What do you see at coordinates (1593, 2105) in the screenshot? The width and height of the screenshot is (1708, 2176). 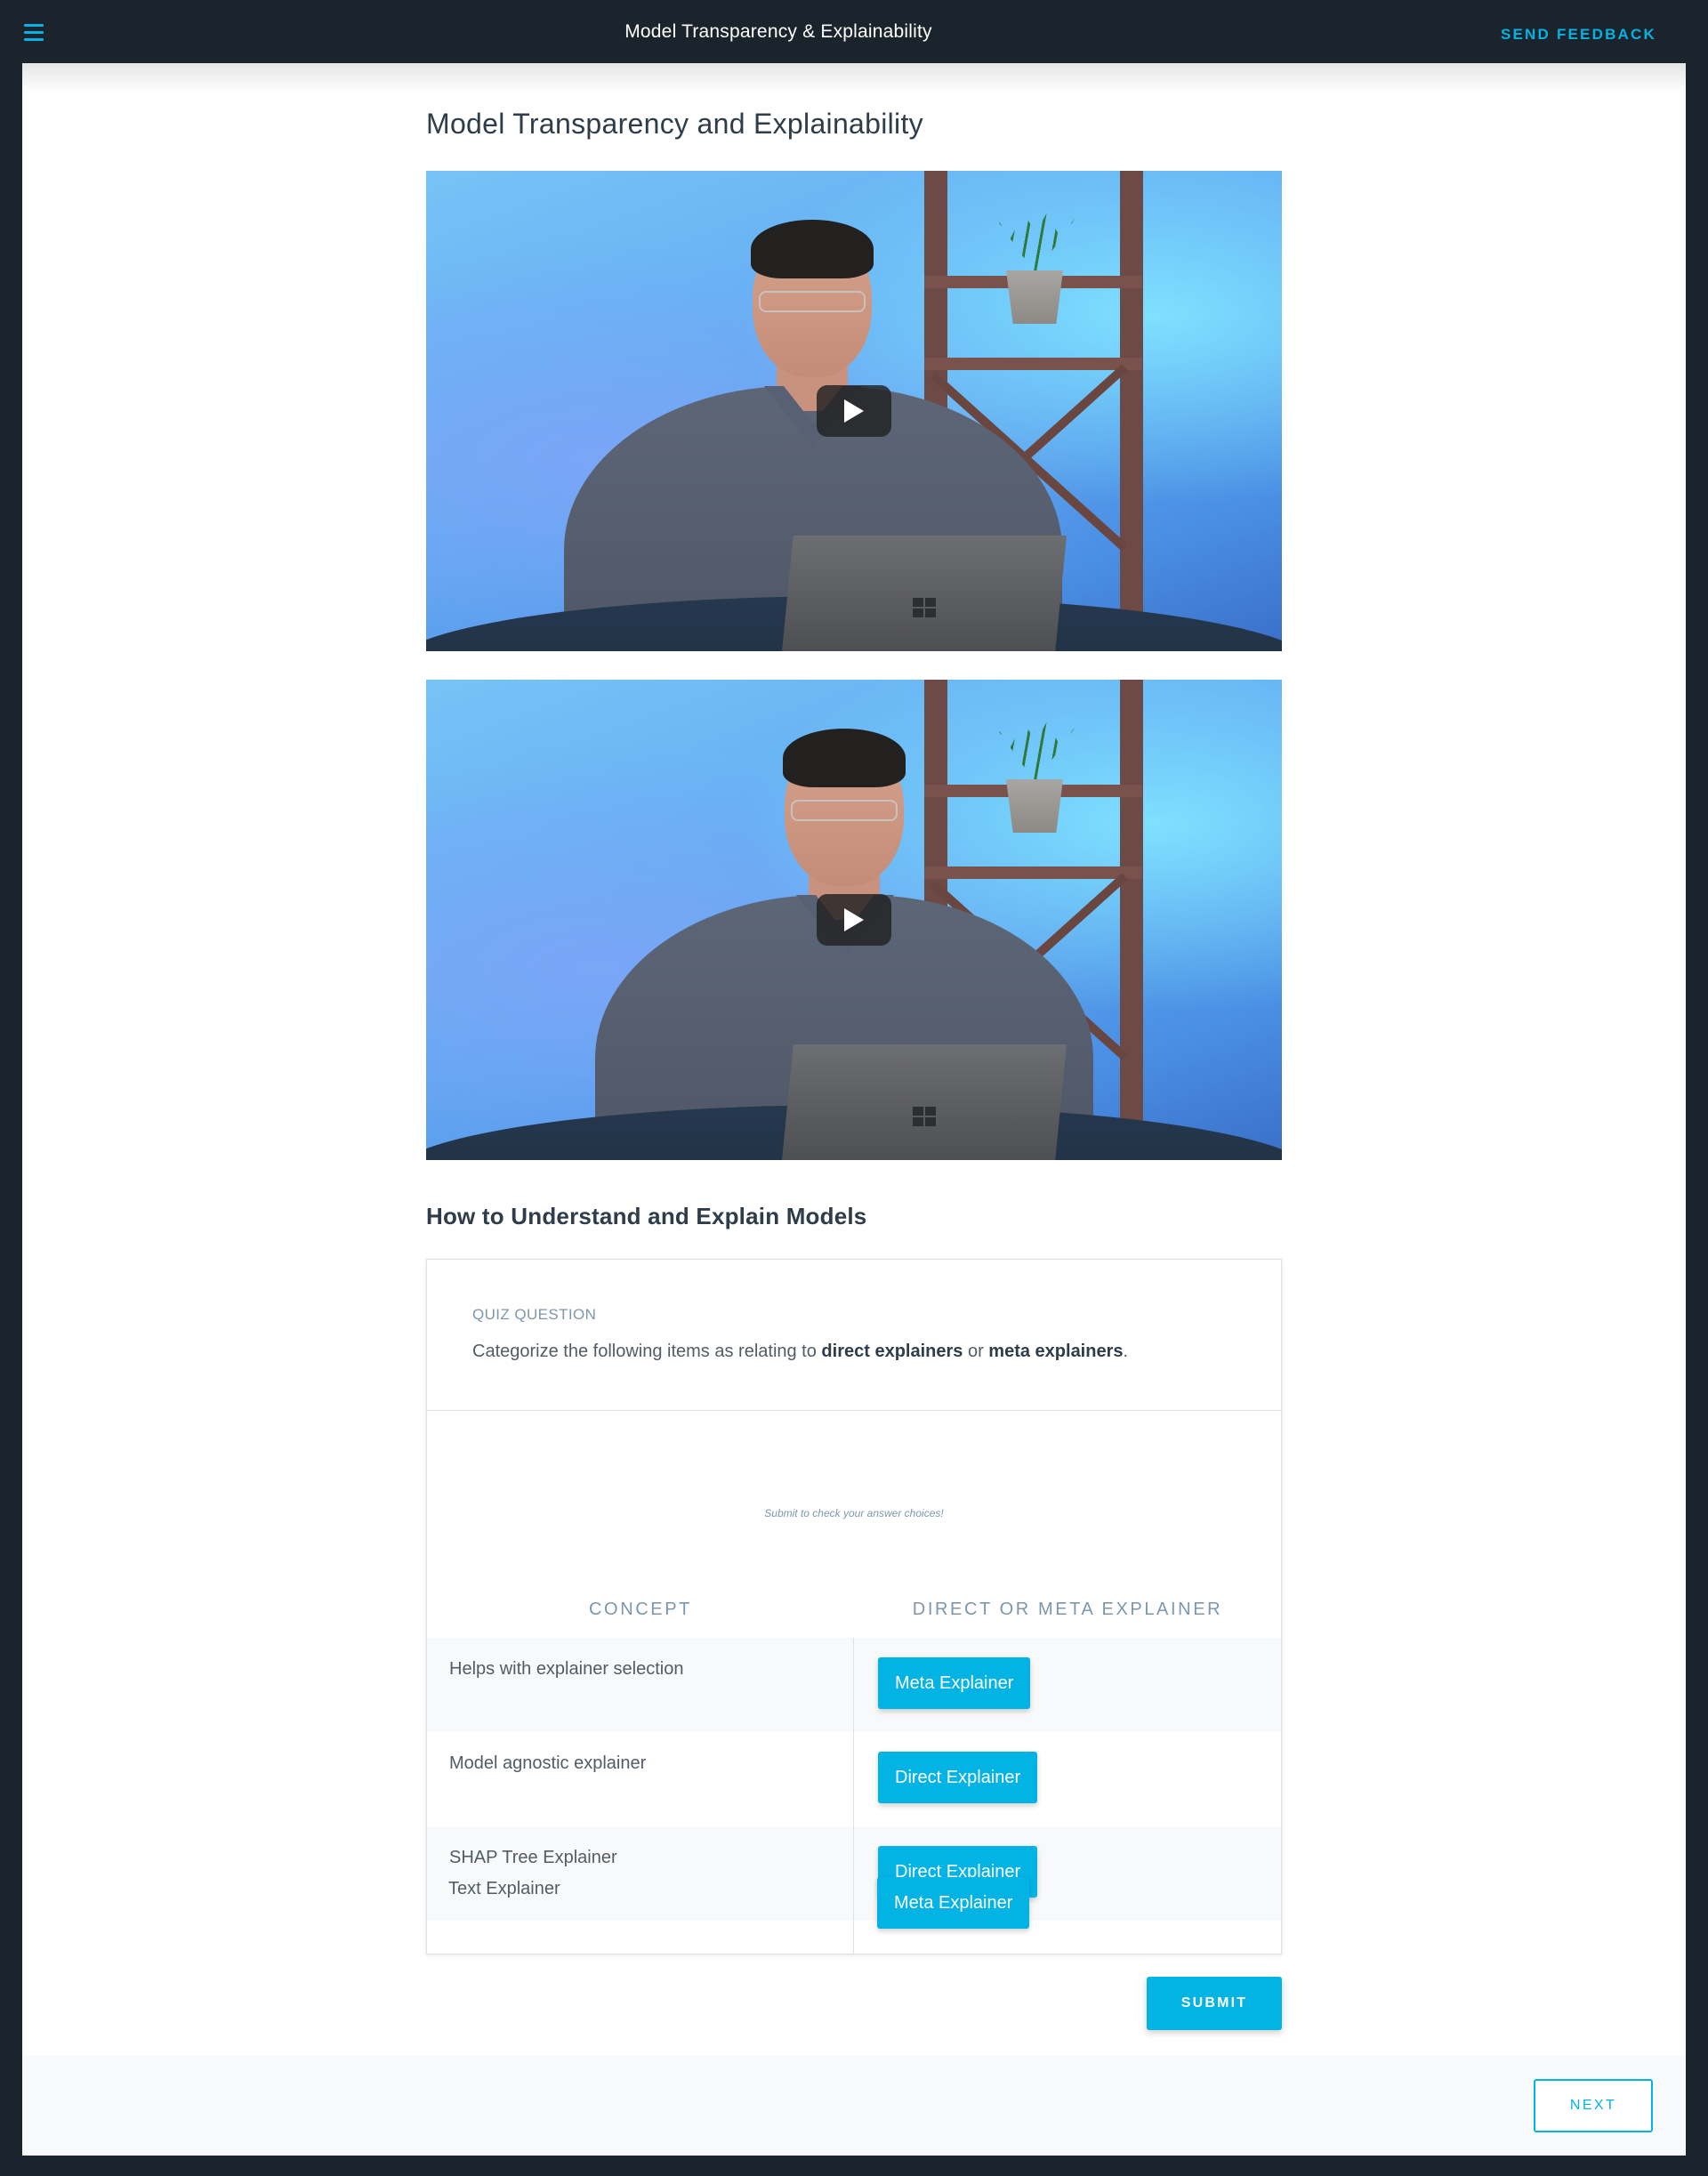 I see `next-button: NEXT` at bounding box center [1593, 2105].